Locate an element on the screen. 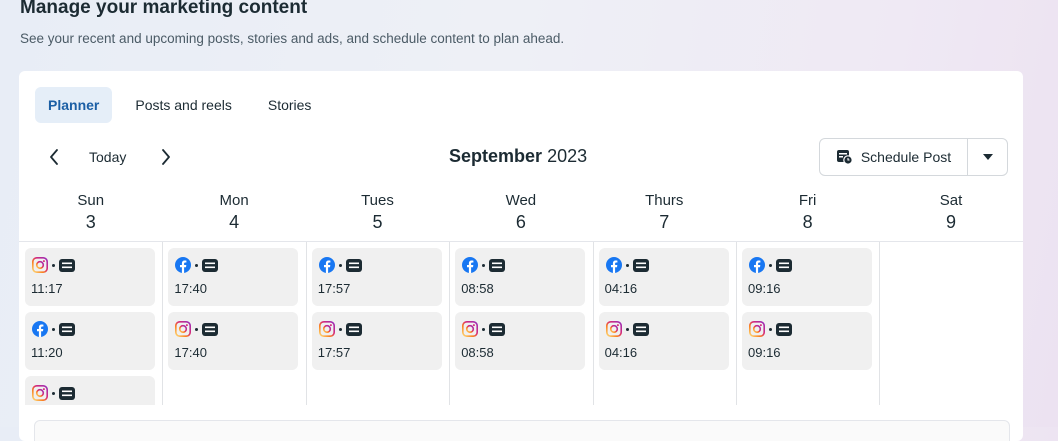 The image size is (1058, 441). post-time: 04:16 is located at coordinates (621, 288).